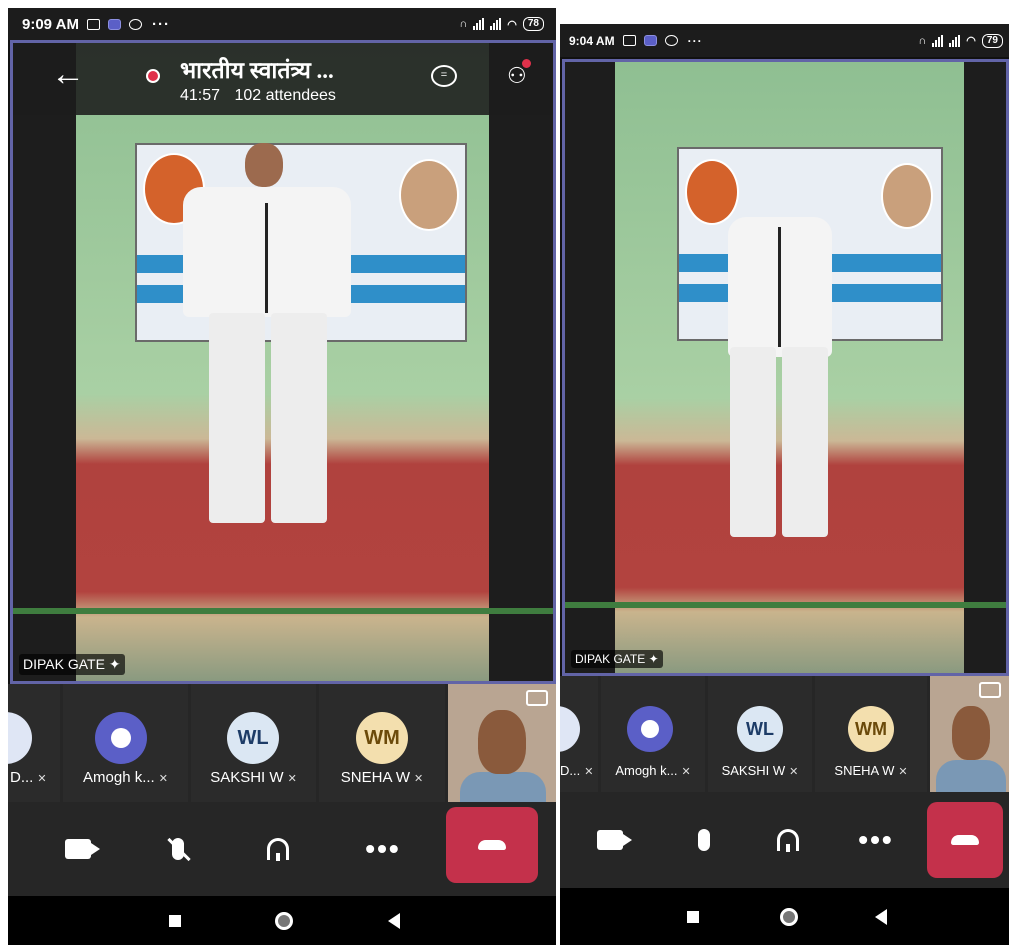 This screenshot has height=945, width=1009. I want to click on teams-app-icon, so click(650, 40).